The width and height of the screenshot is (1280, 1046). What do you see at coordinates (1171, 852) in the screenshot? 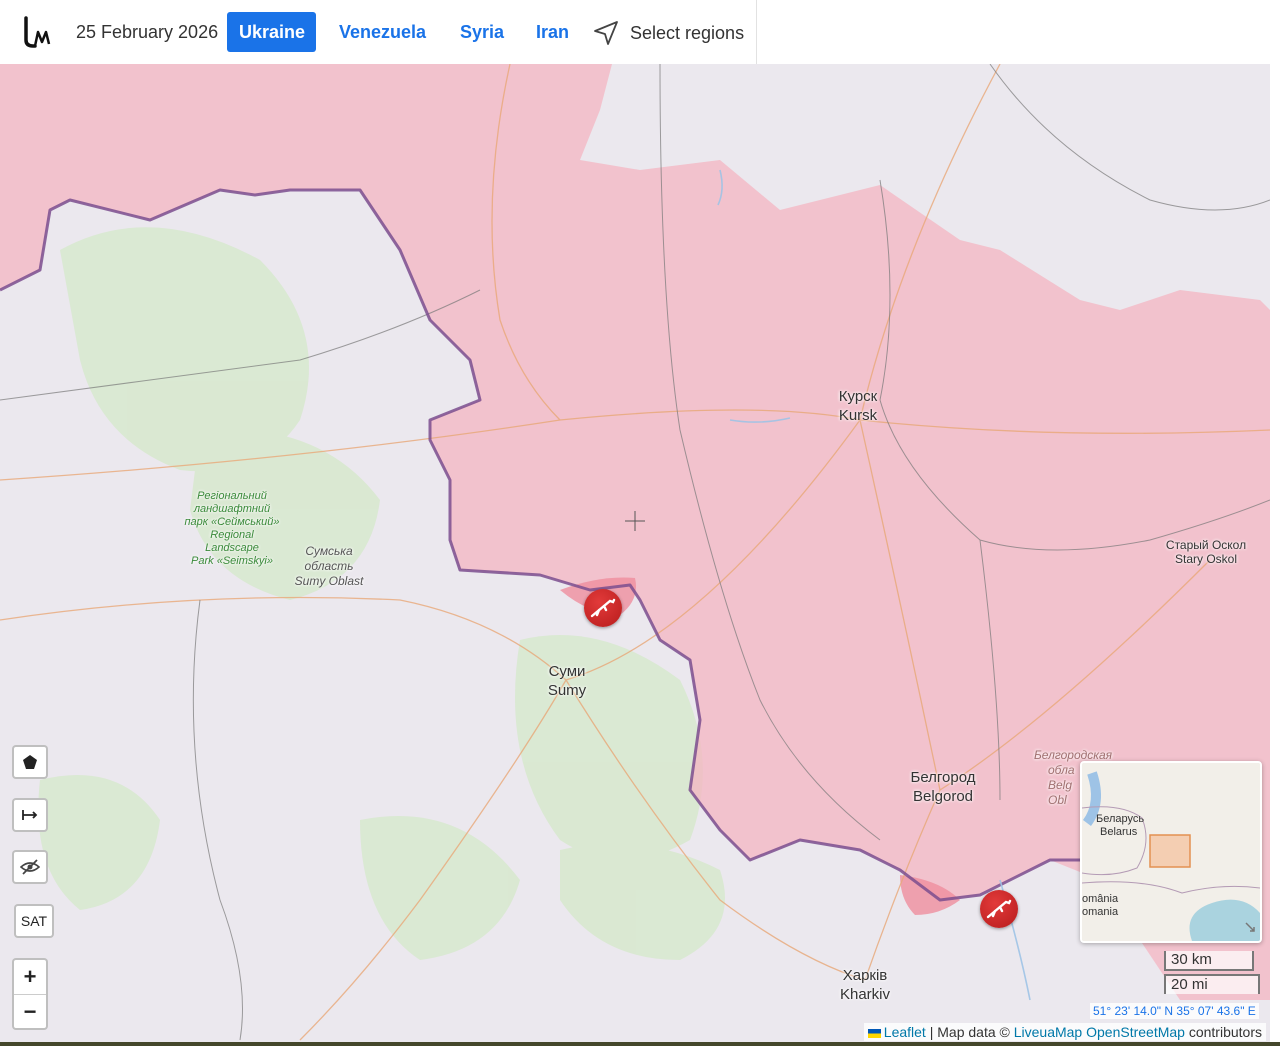
I see `minimap: Беларусь Belarus omânia omania` at bounding box center [1171, 852].